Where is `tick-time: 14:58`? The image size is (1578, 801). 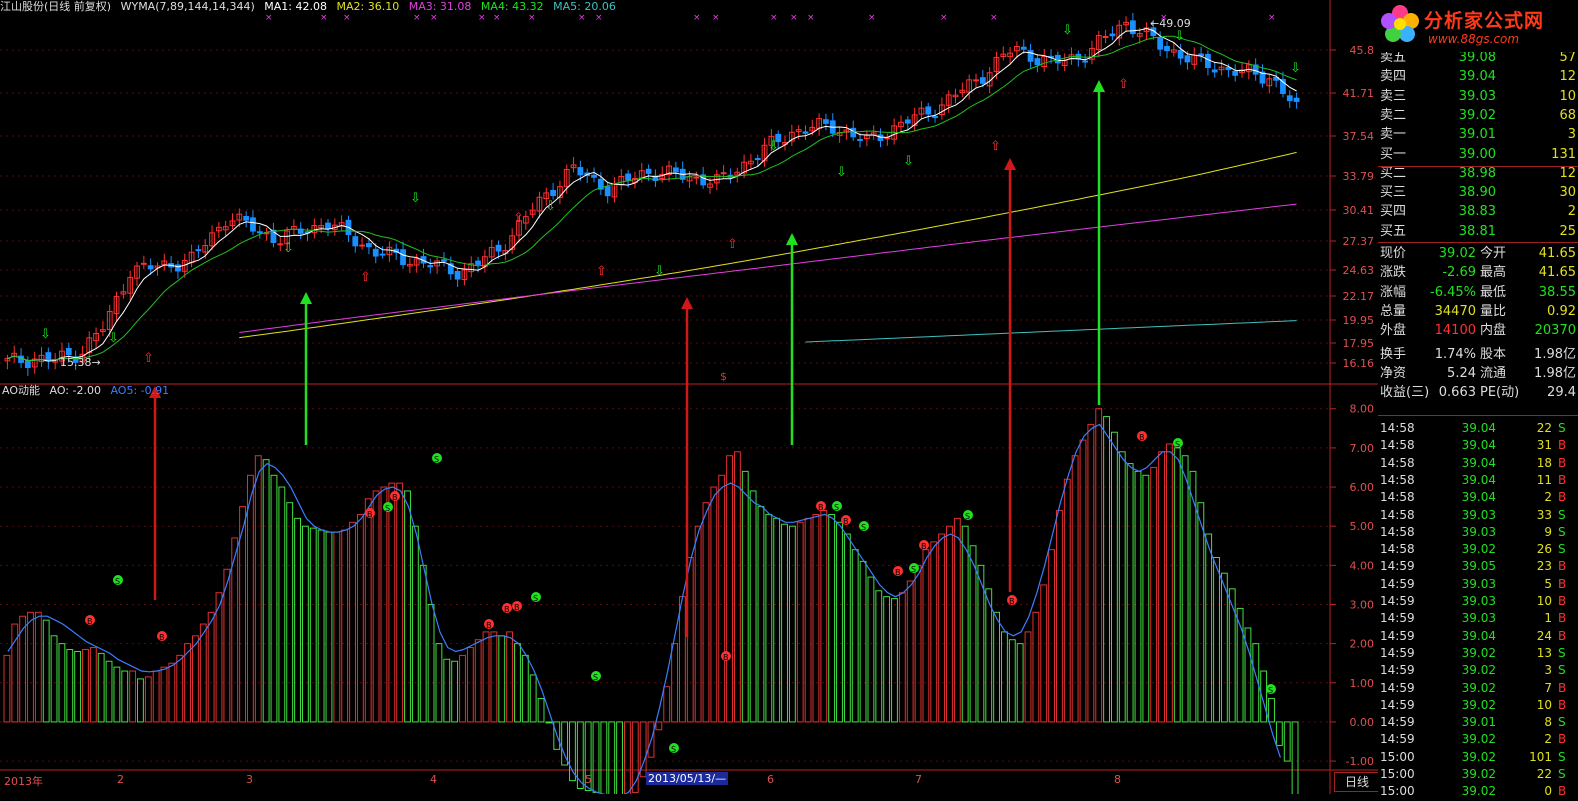 tick-time: 14:58 is located at coordinates (1397, 497).